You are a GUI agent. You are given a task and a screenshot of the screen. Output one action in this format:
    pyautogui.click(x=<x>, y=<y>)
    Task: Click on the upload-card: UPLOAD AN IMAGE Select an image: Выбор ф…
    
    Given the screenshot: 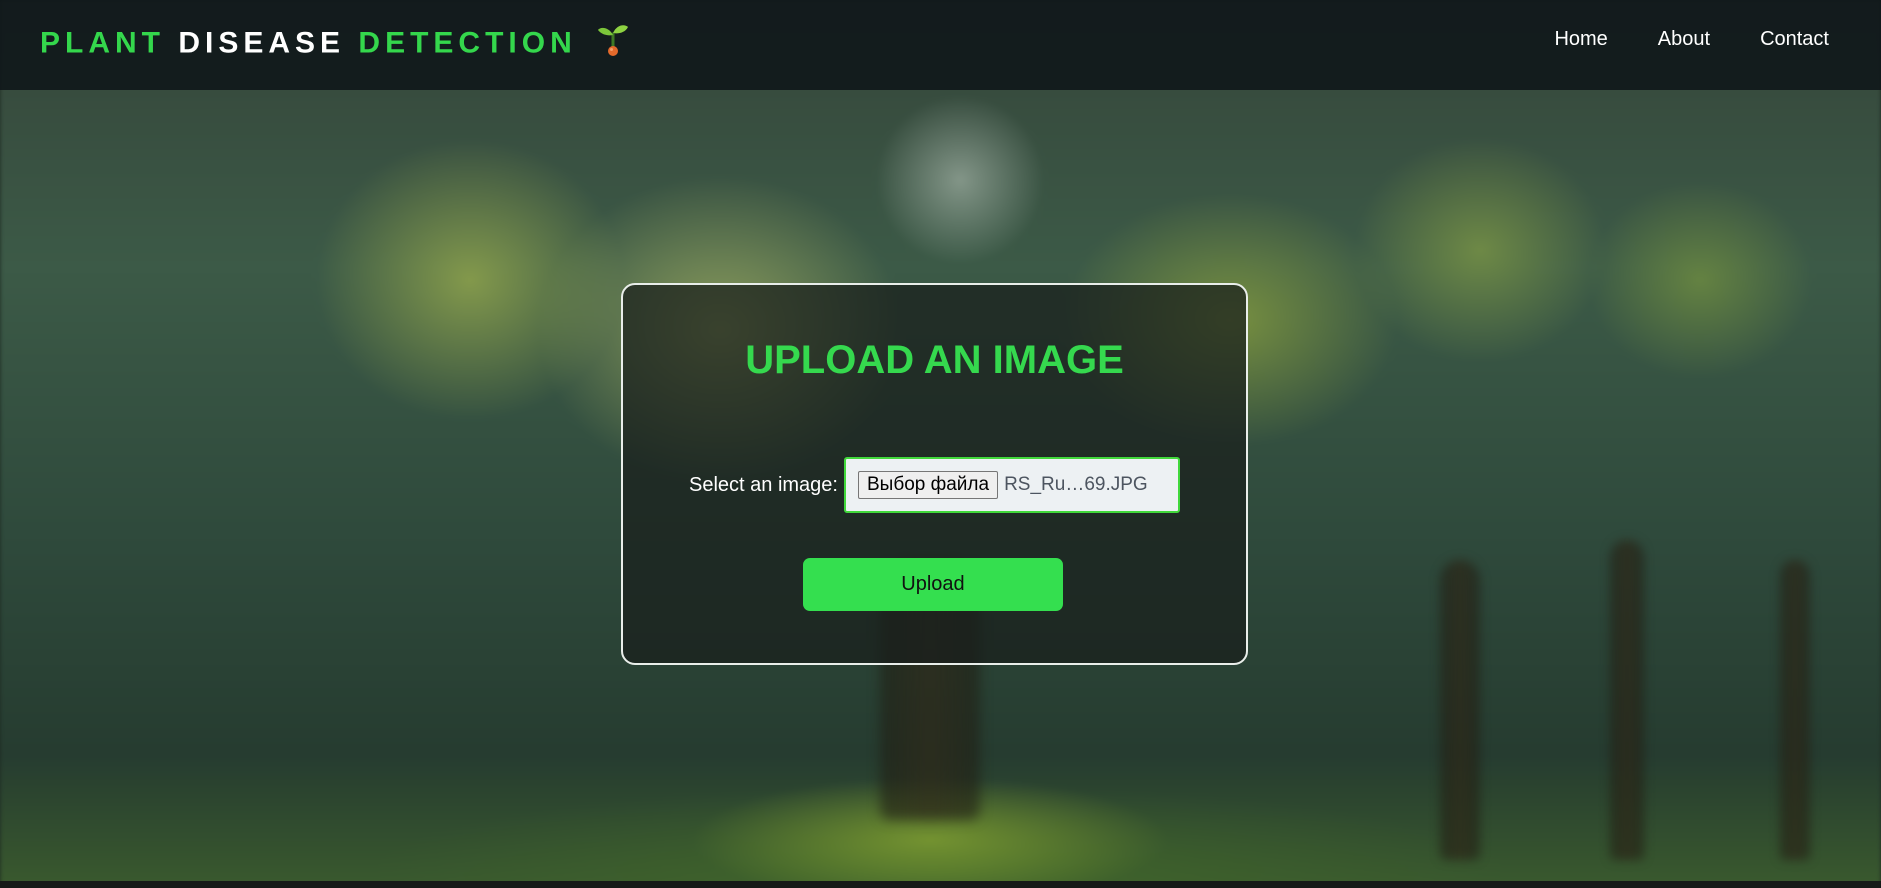 What is the action you would take?
    pyautogui.click(x=934, y=474)
    